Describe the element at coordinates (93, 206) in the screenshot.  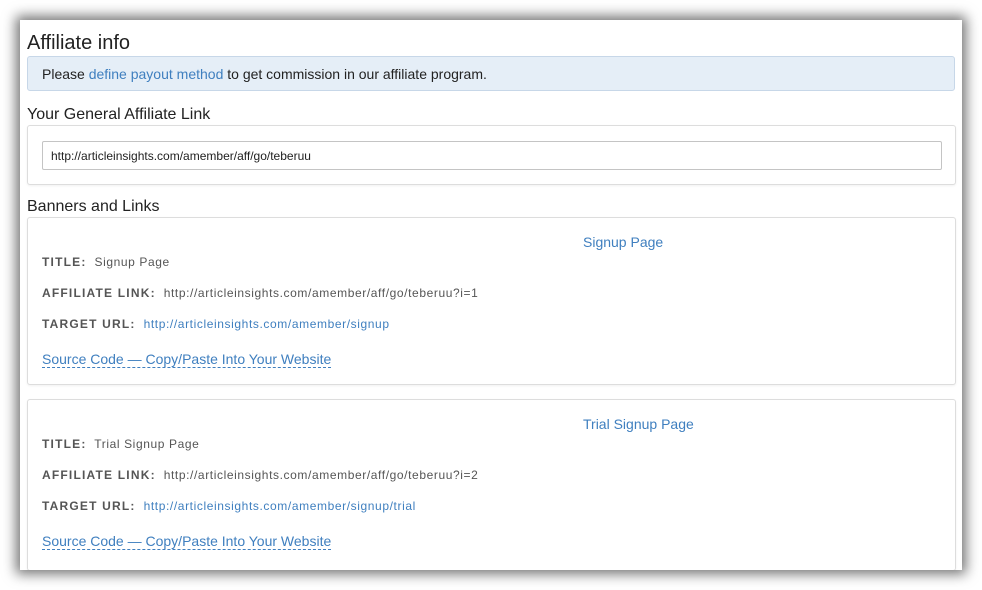
I see `banners-heading: Banners and Links` at that location.